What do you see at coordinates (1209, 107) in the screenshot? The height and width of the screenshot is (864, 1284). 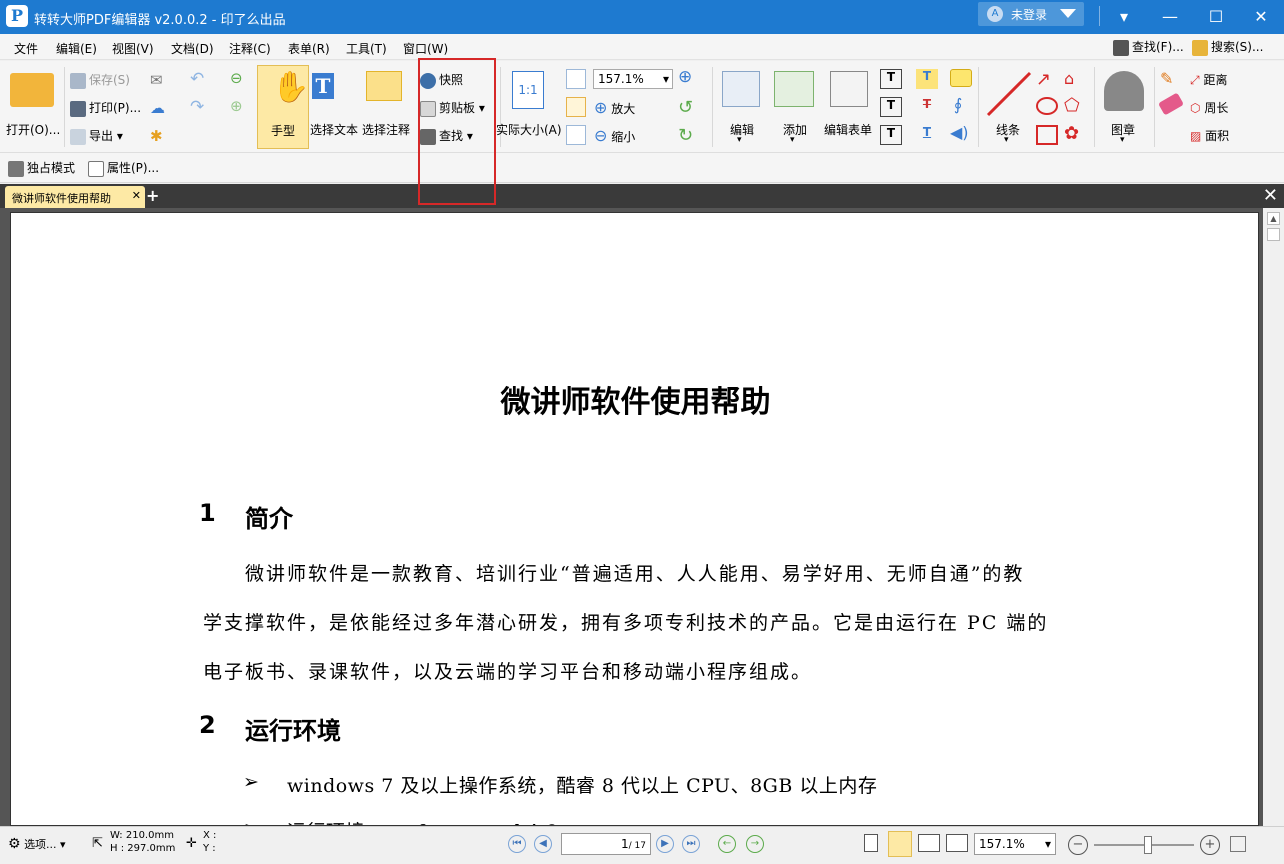 I see `perimeter-button: ⬡ 周长` at bounding box center [1209, 107].